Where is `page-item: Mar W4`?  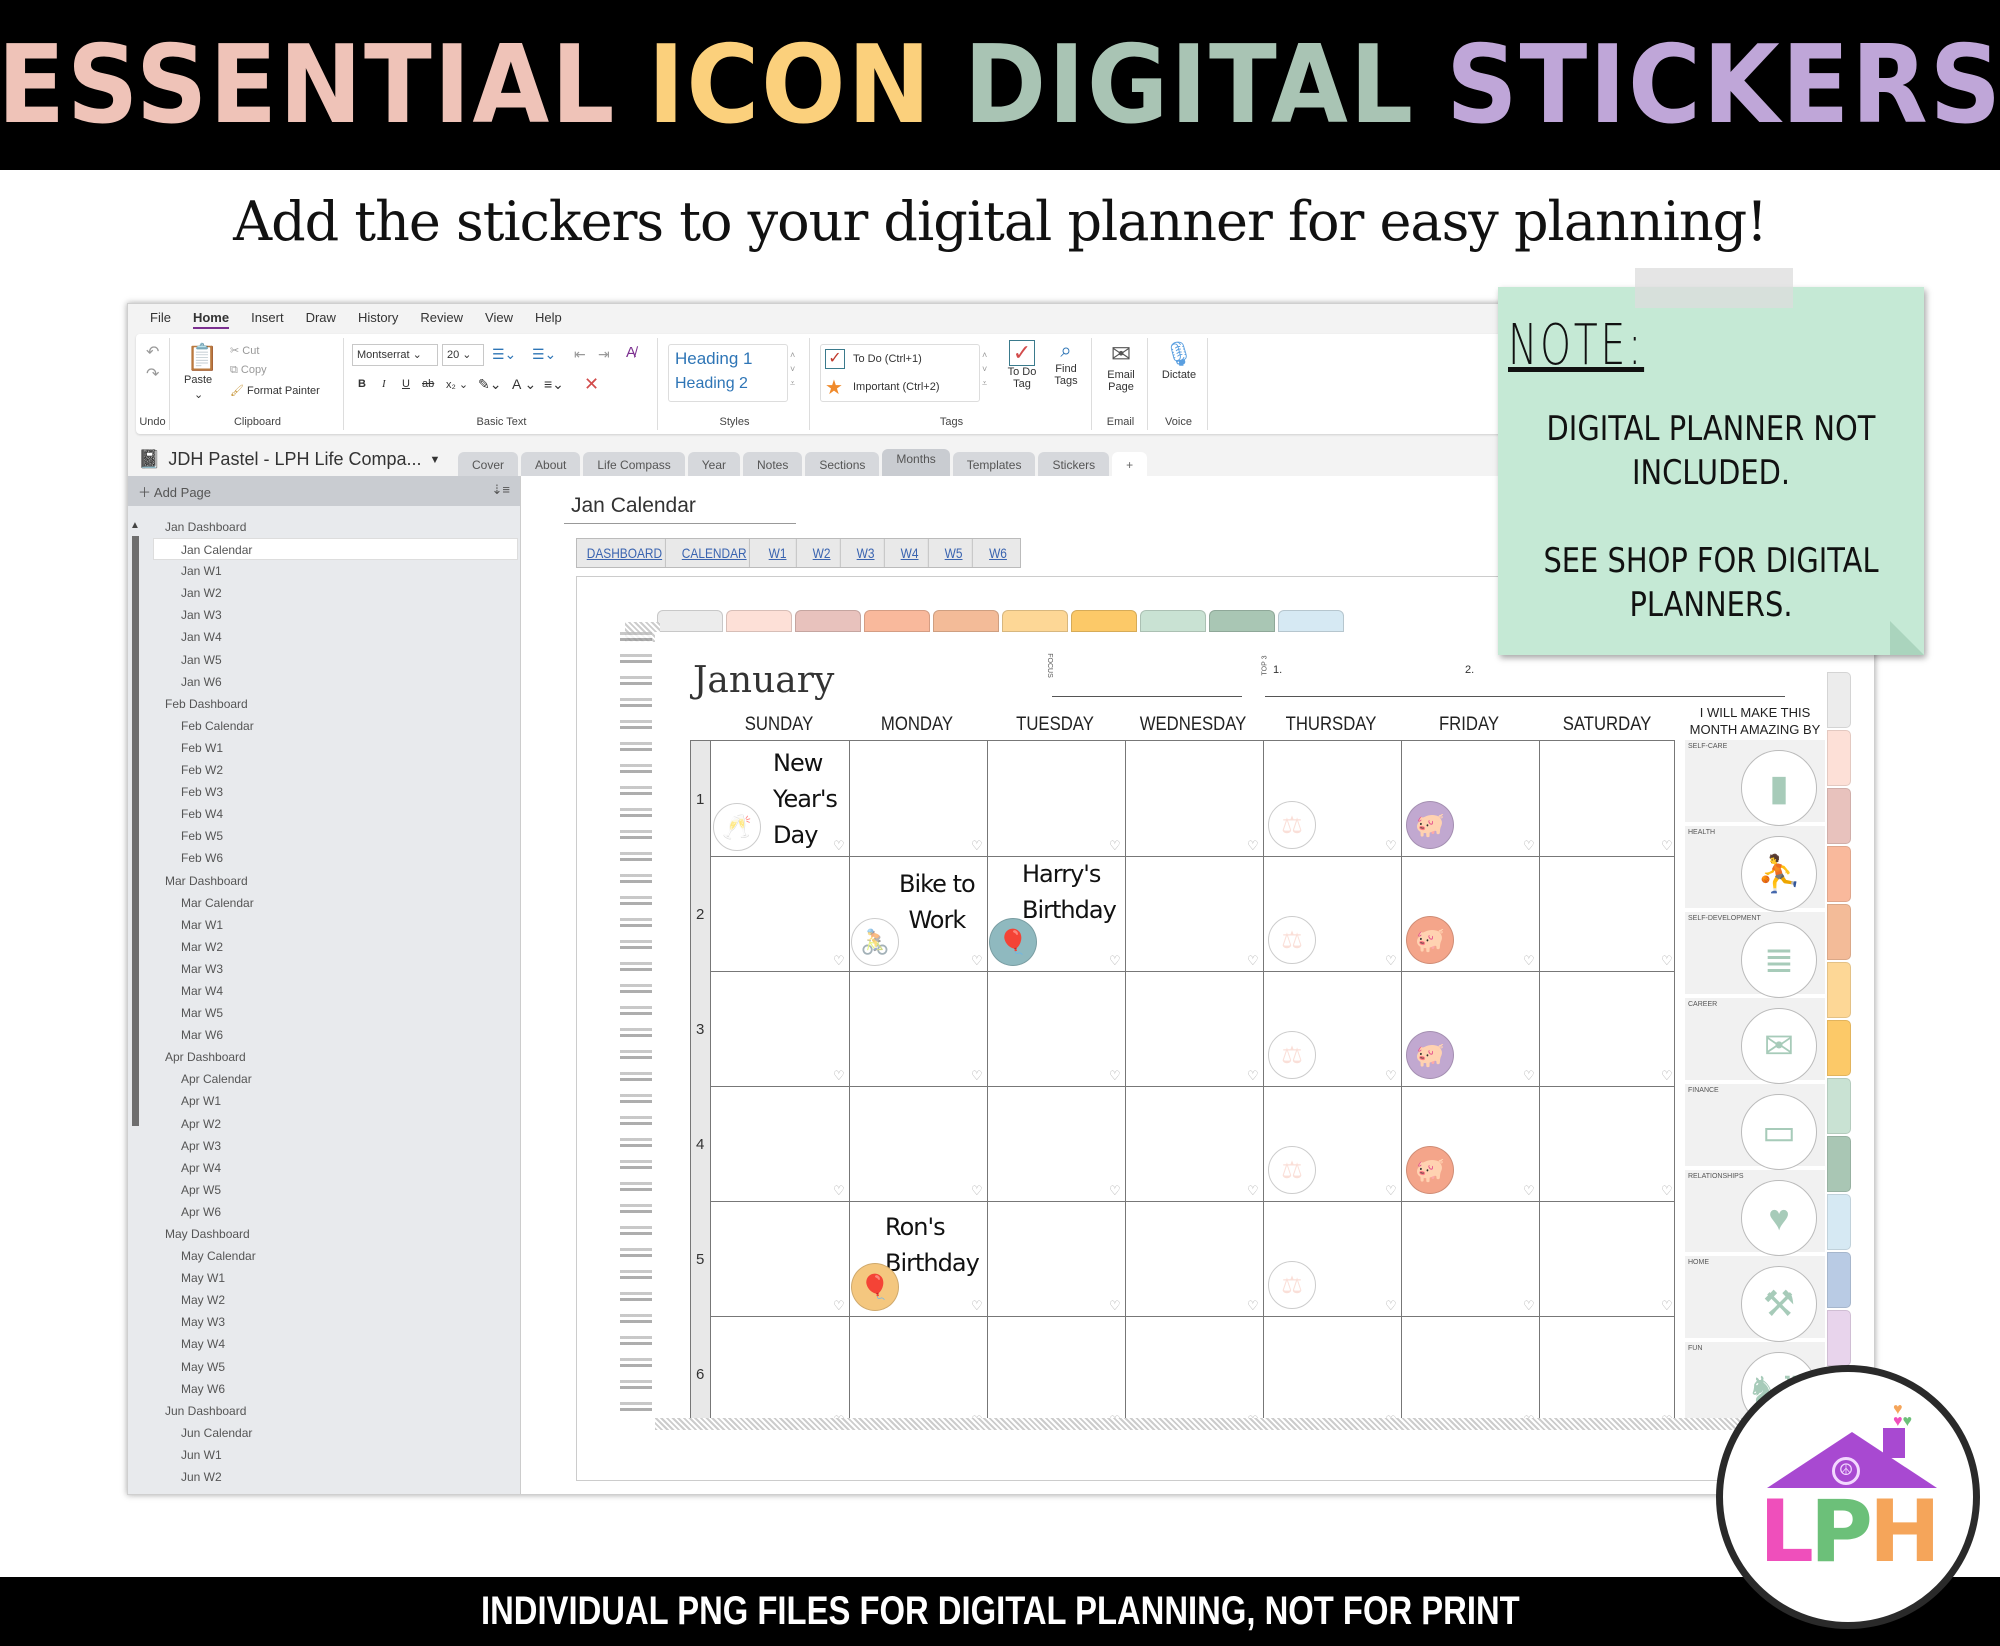
page-item: Mar W4 is located at coordinates (324, 991).